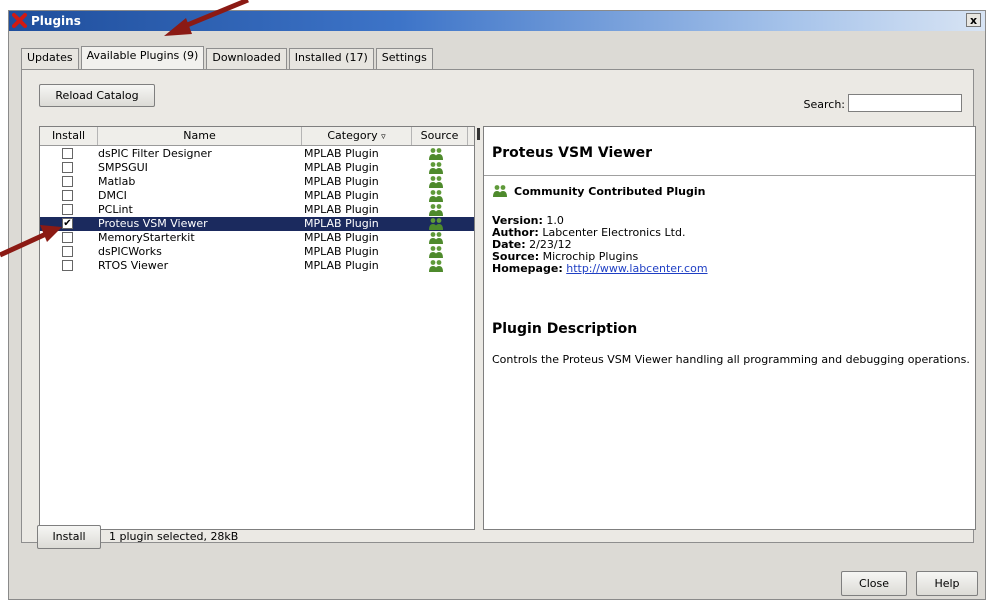 This screenshot has height=605, width=993. I want to click on plugin-name: RTOS Viewer, so click(133, 265).